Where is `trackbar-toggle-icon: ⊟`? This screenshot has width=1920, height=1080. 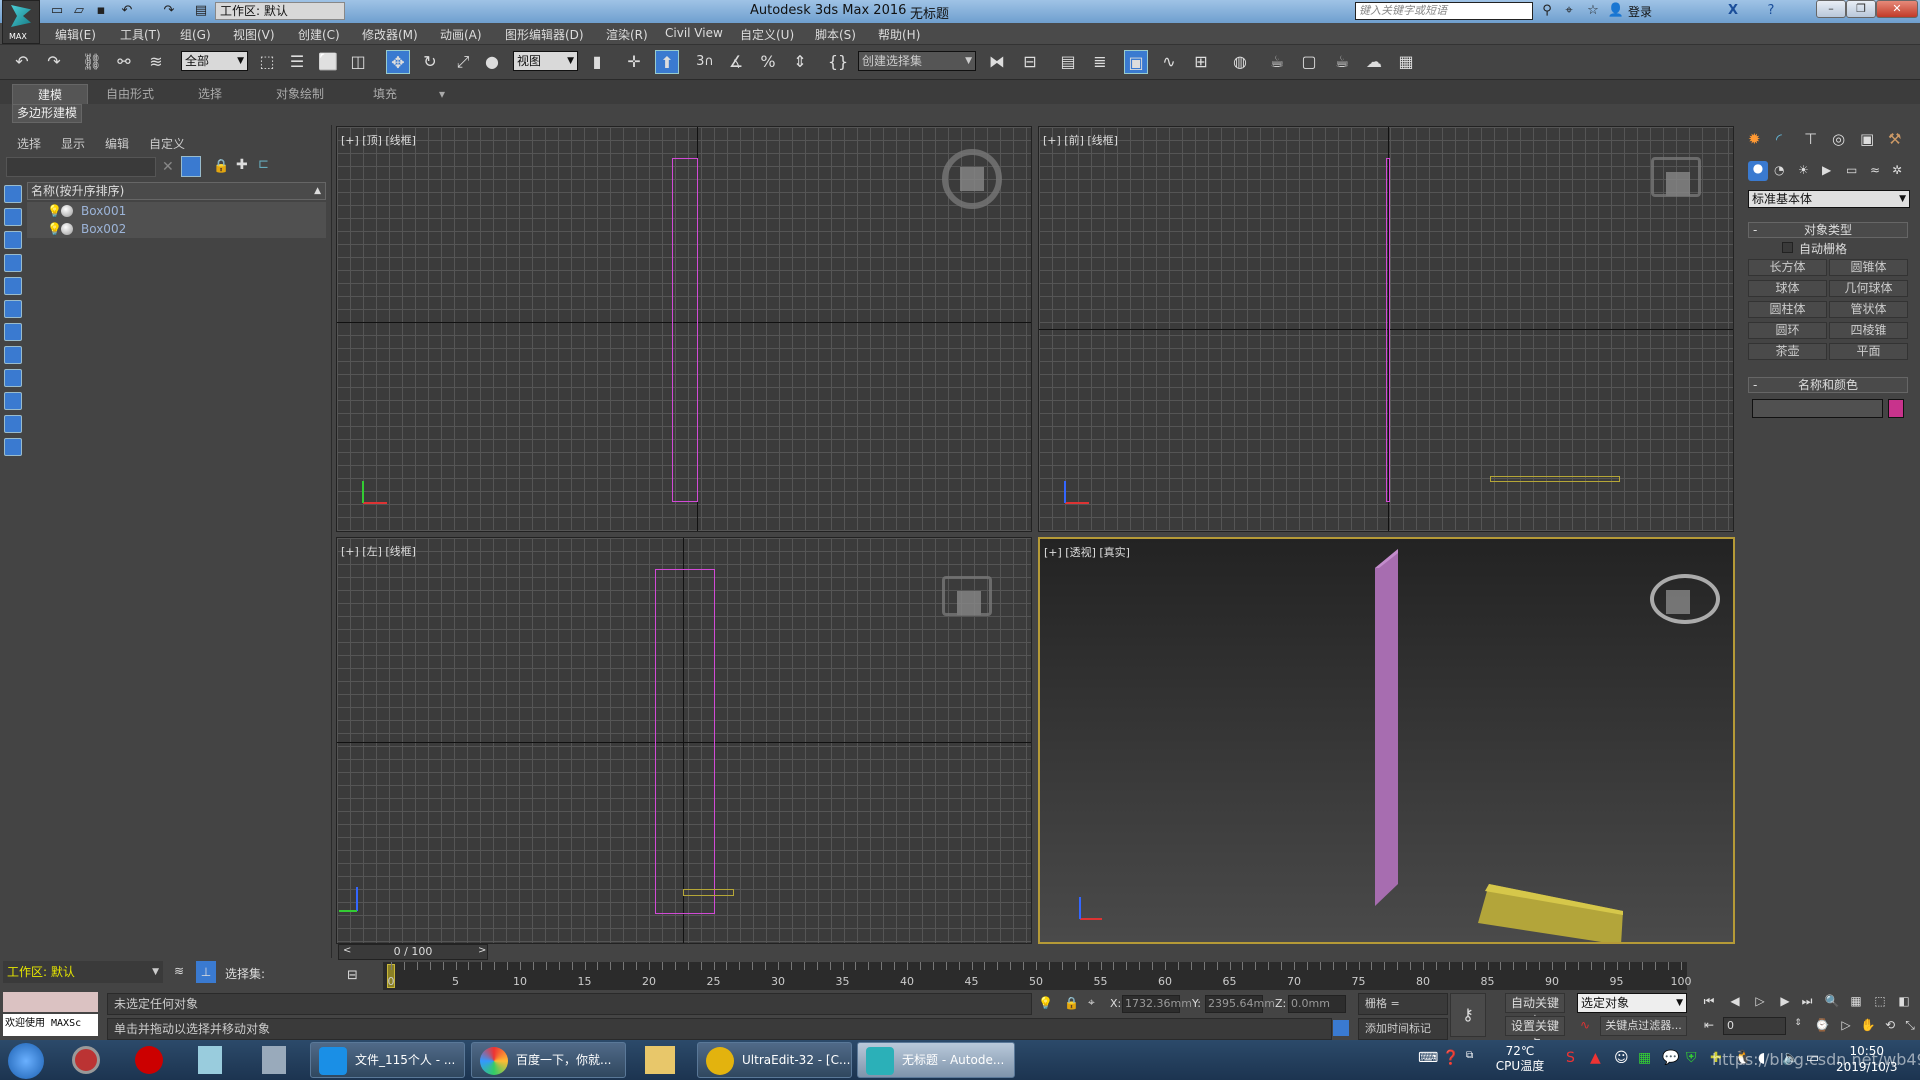
trackbar-toggle-icon: ⊟ is located at coordinates (352, 975).